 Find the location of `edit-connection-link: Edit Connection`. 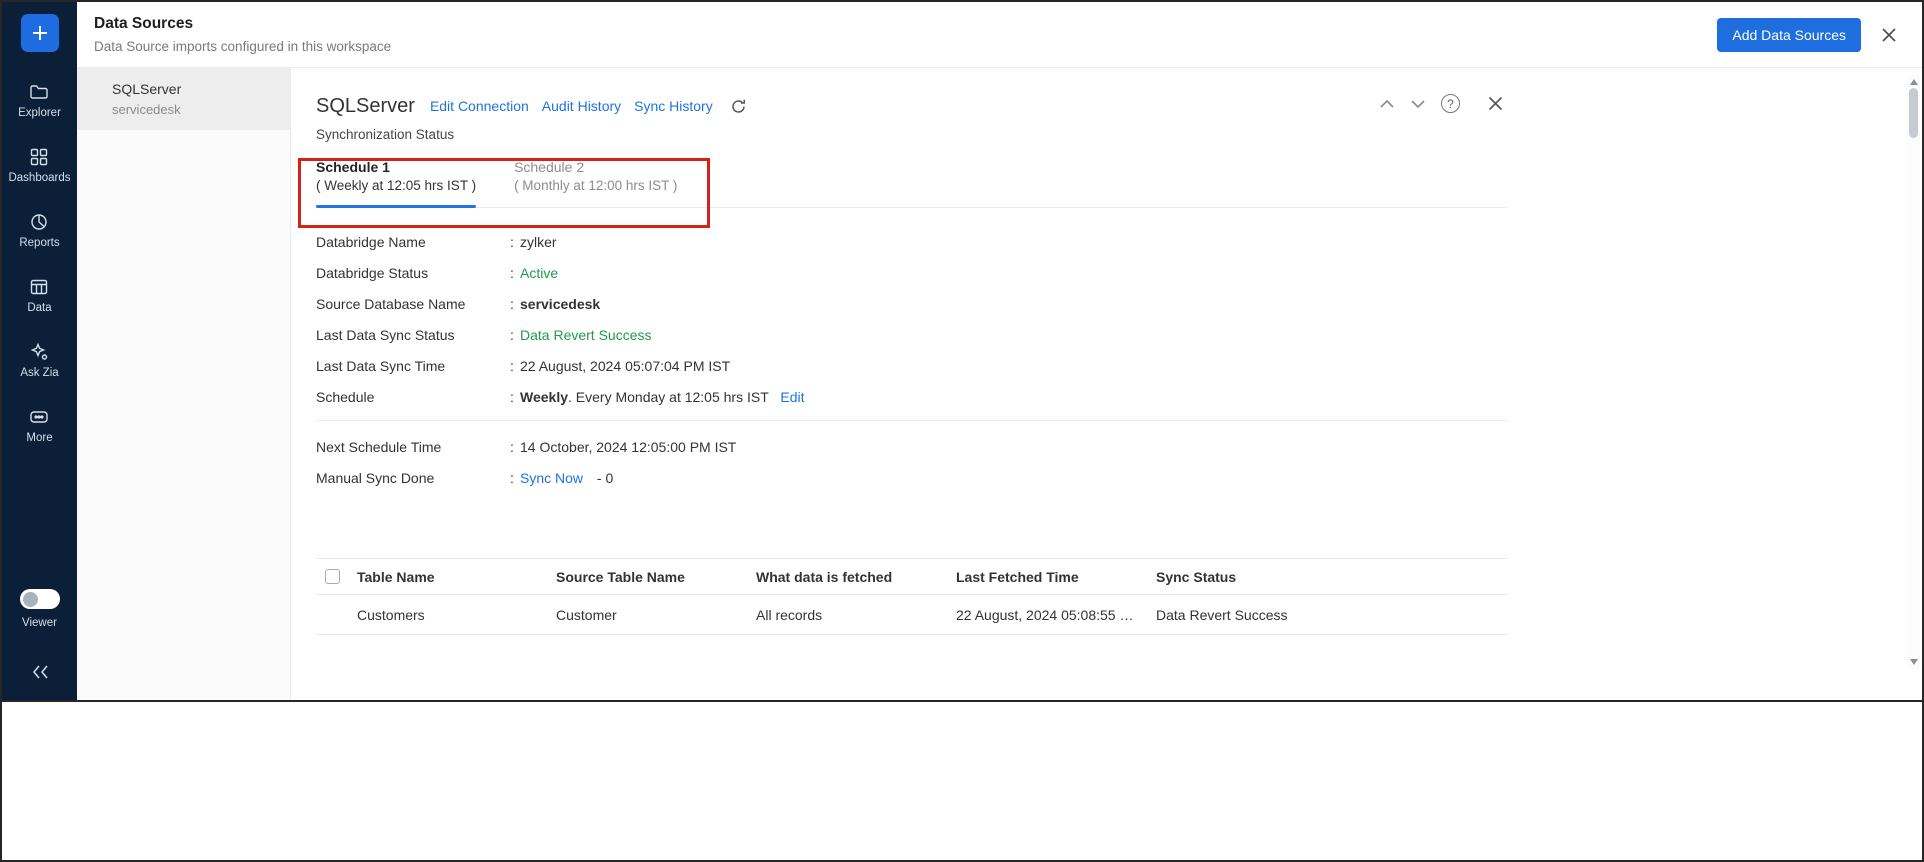

edit-connection-link: Edit Connection is located at coordinates (479, 106).